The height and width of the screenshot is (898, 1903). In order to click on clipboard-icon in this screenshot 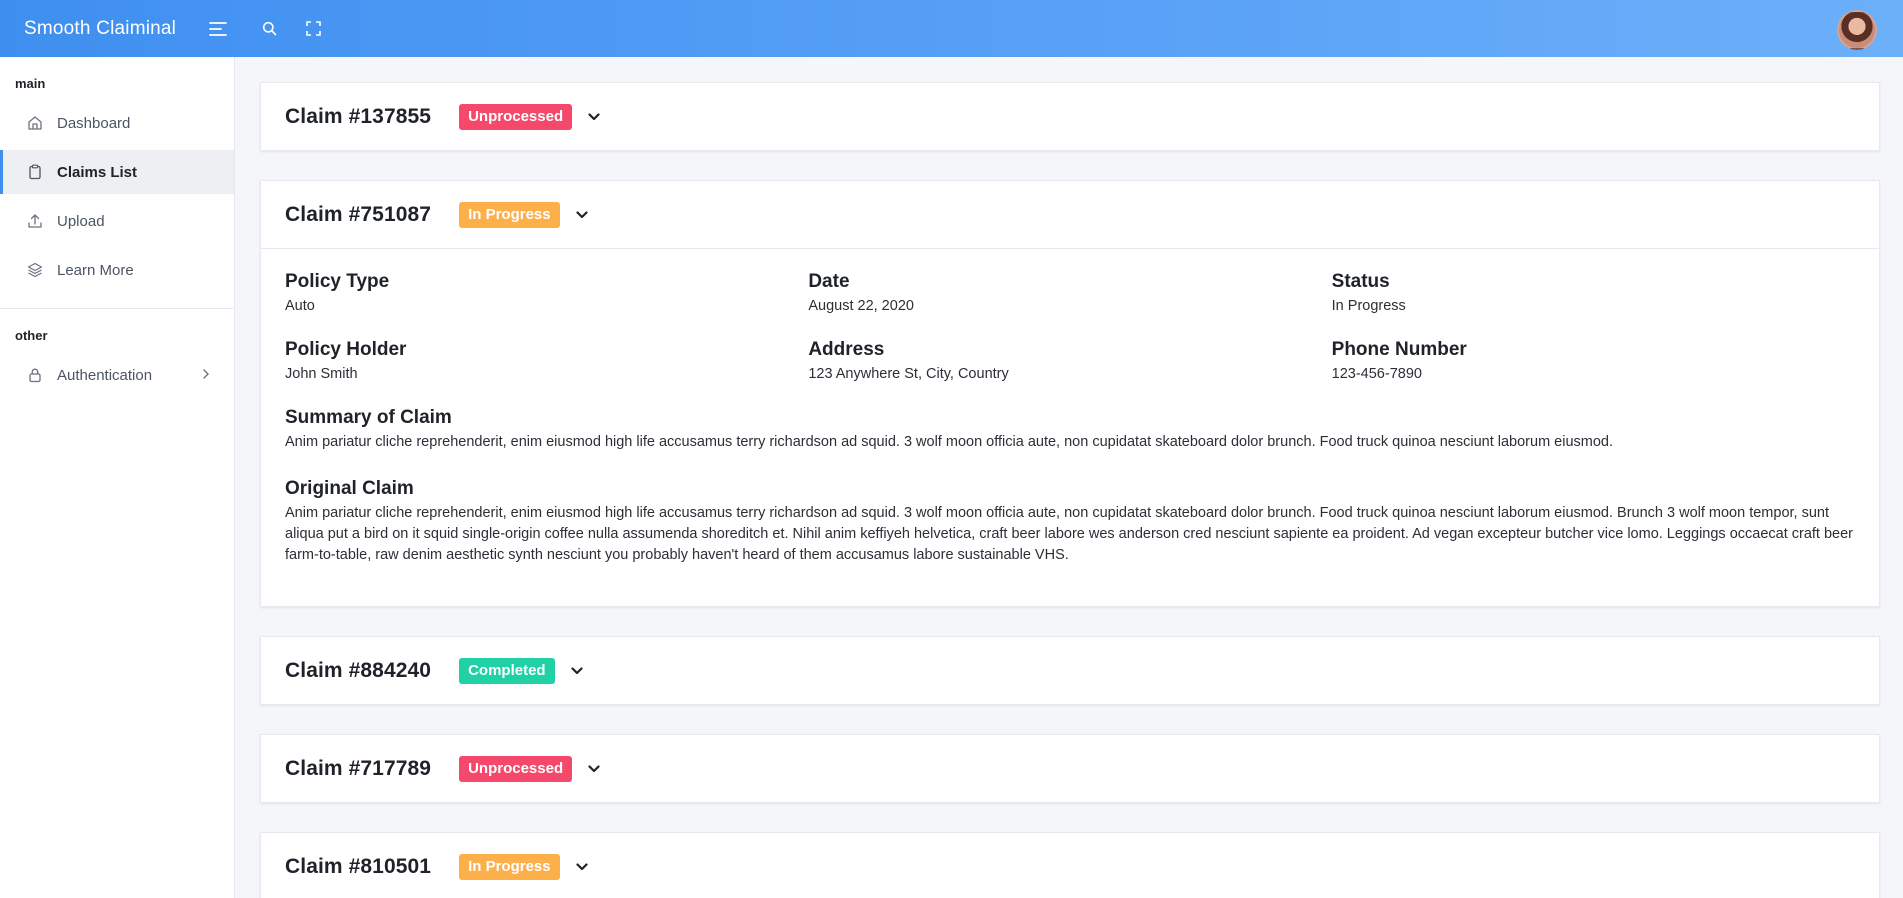, I will do `click(35, 172)`.